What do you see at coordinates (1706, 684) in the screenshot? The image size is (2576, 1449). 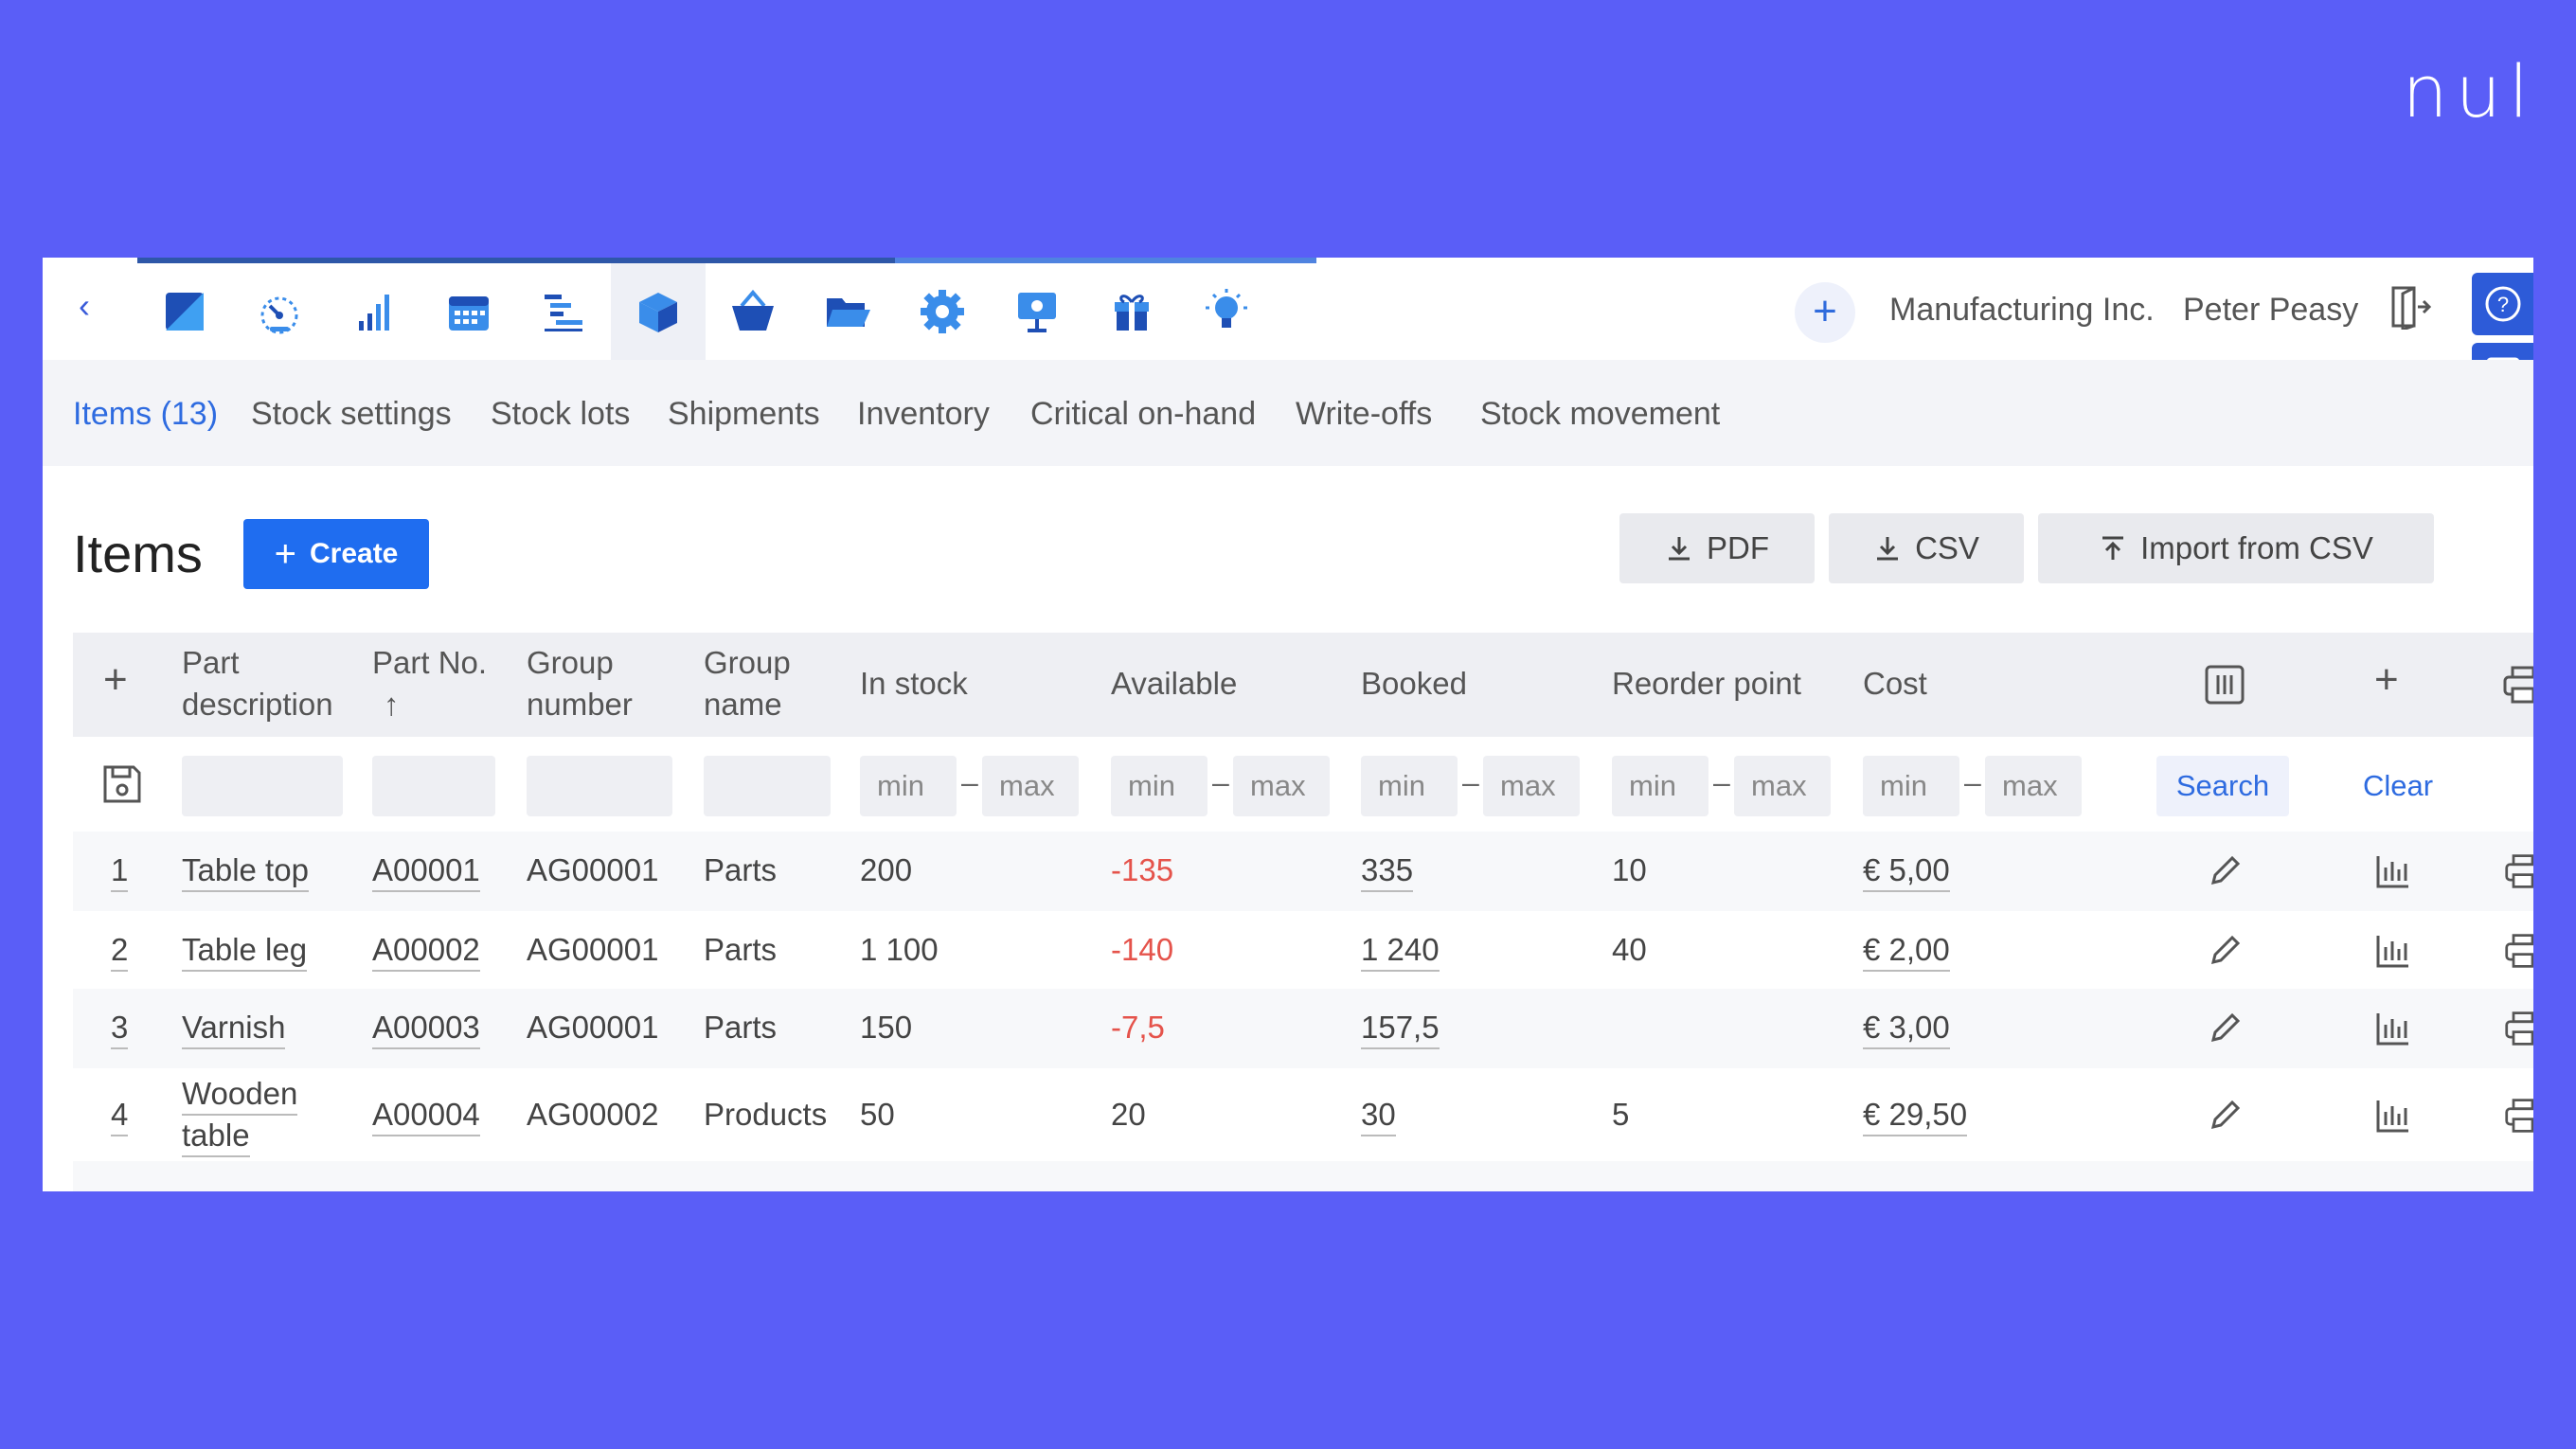 I see `col-reorder-point: Reorder point` at bounding box center [1706, 684].